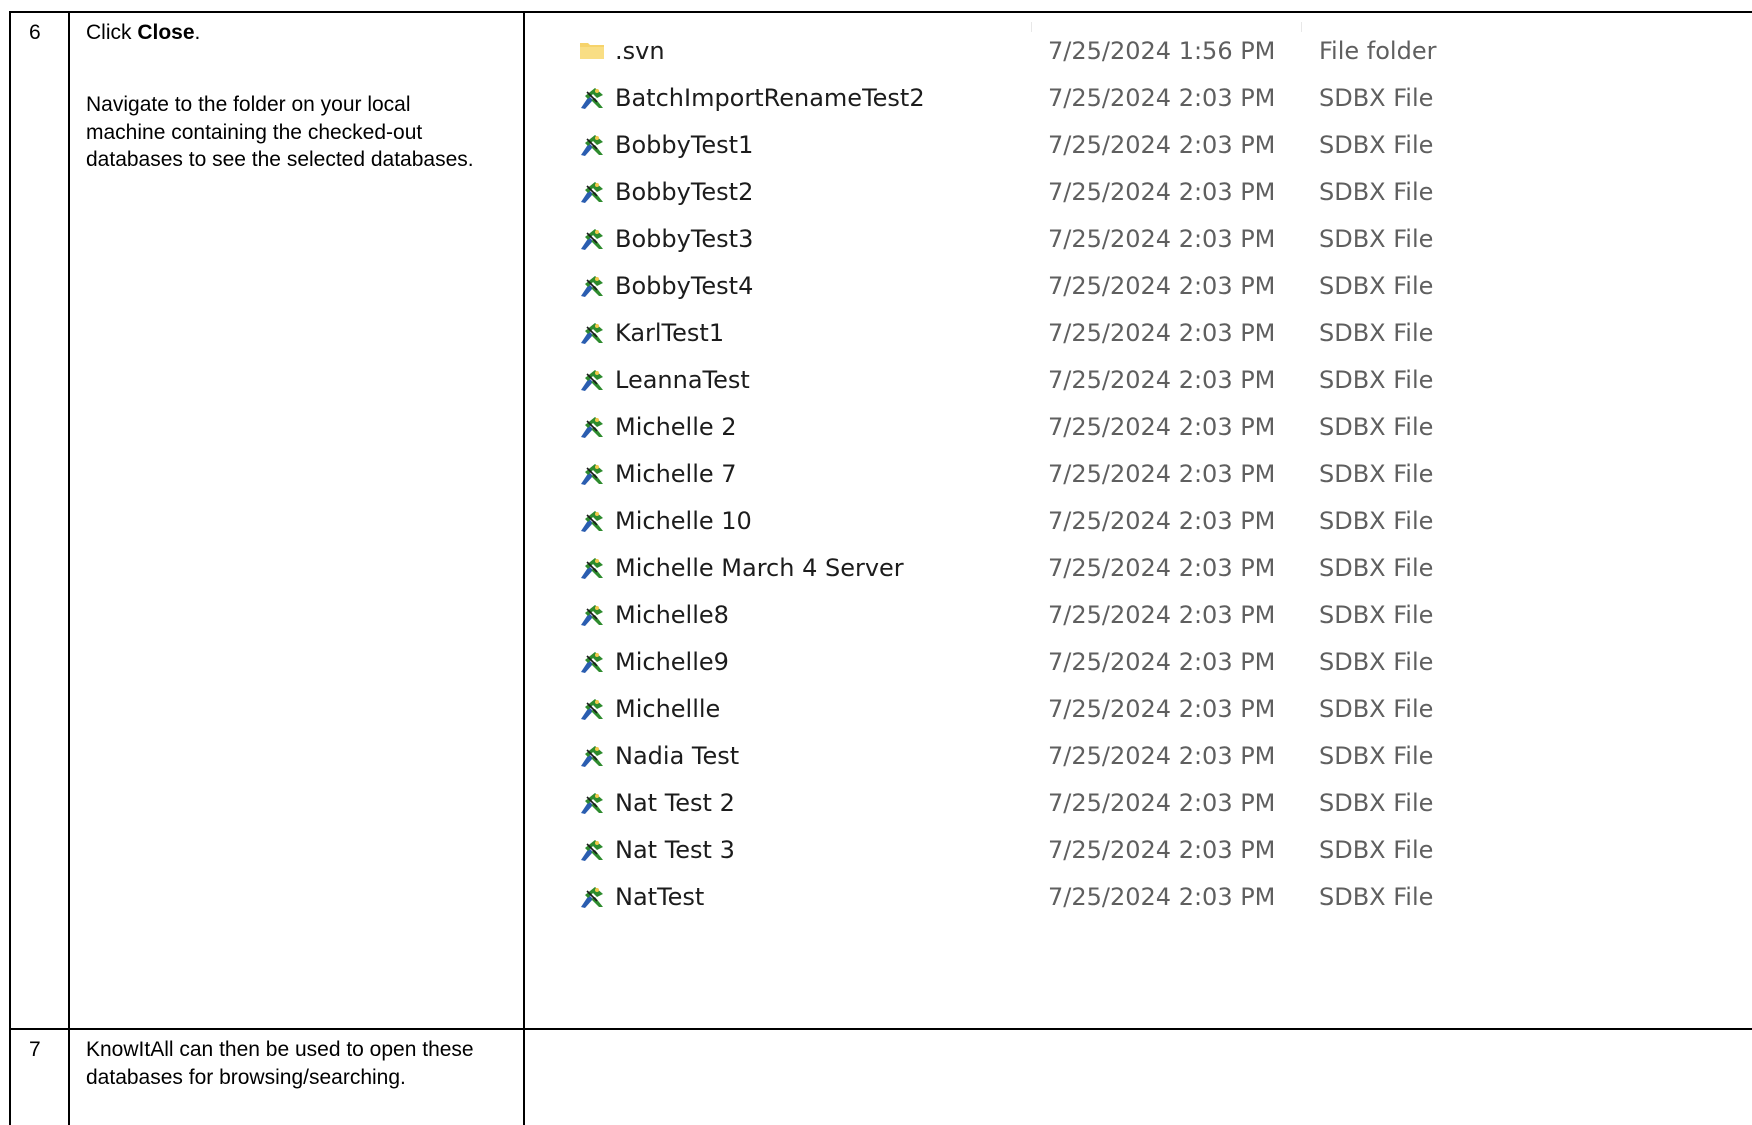 Image resolution: width=1752 pixels, height=1125 pixels. I want to click on step-action-prefix: Click, so click(112, 32).